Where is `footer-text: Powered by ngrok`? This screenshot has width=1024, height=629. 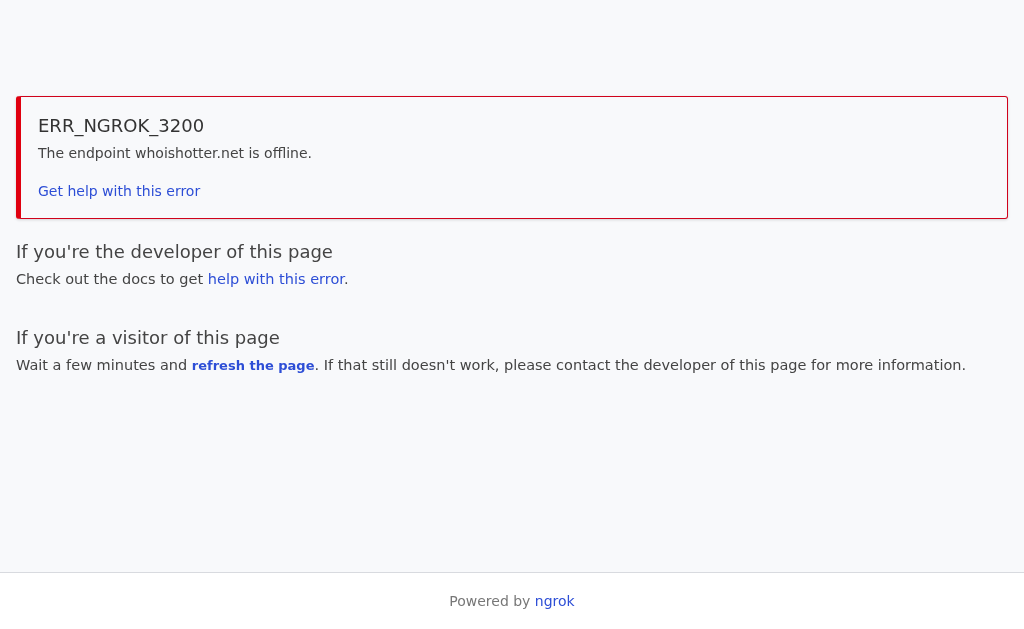 footer-text: Powered by ngrok is located at coordinates (512, 600).